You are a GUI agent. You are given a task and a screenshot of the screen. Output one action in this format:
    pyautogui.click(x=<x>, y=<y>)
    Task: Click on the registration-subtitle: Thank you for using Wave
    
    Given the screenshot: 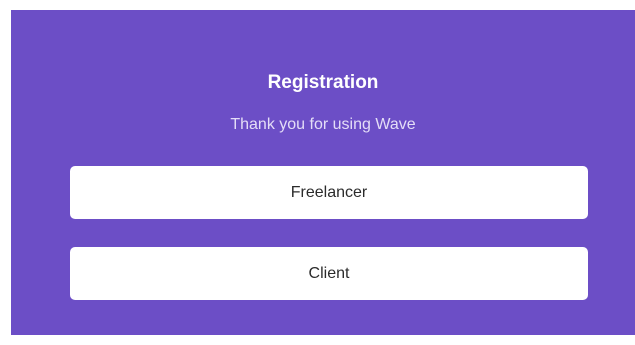 What is the action you would take?
    pyautogui.click(x=323, y=124)
    